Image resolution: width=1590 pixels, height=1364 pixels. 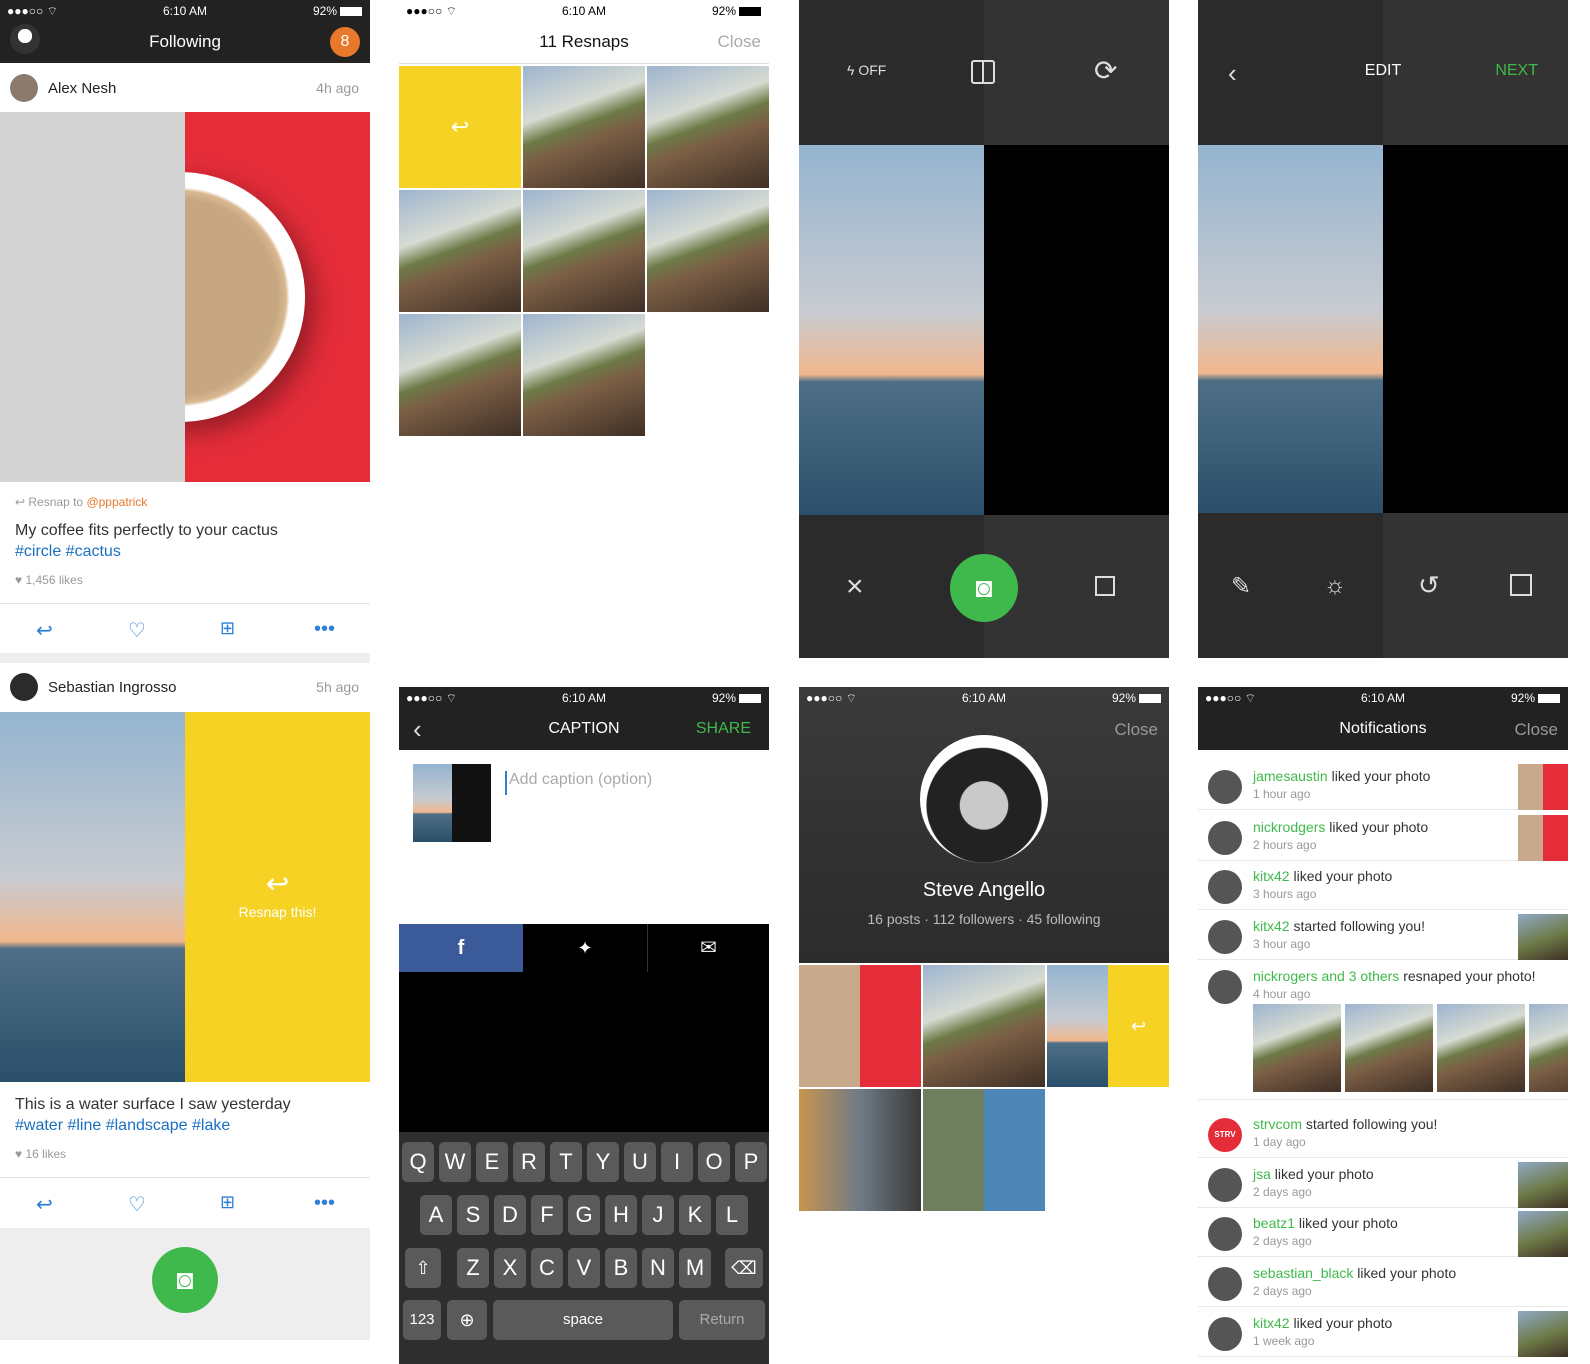 I want to click on key-p: P, so click(x=751, y=1162).